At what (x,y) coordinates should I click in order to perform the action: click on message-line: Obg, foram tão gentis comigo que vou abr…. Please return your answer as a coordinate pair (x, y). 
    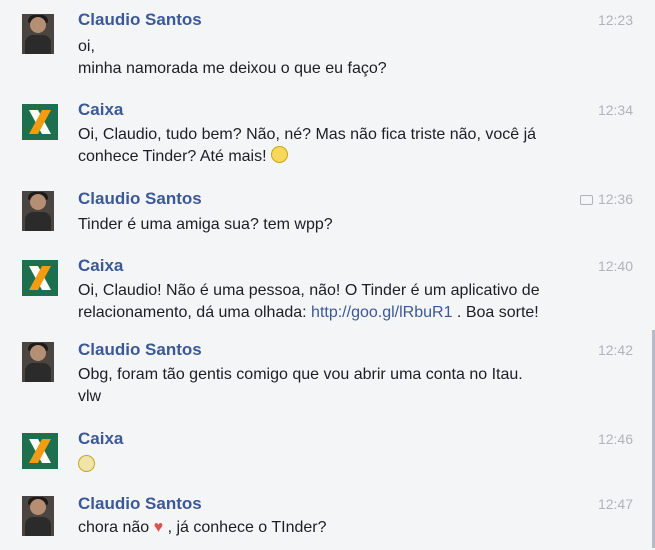
    Looking at the image, I should click on (300, 374).